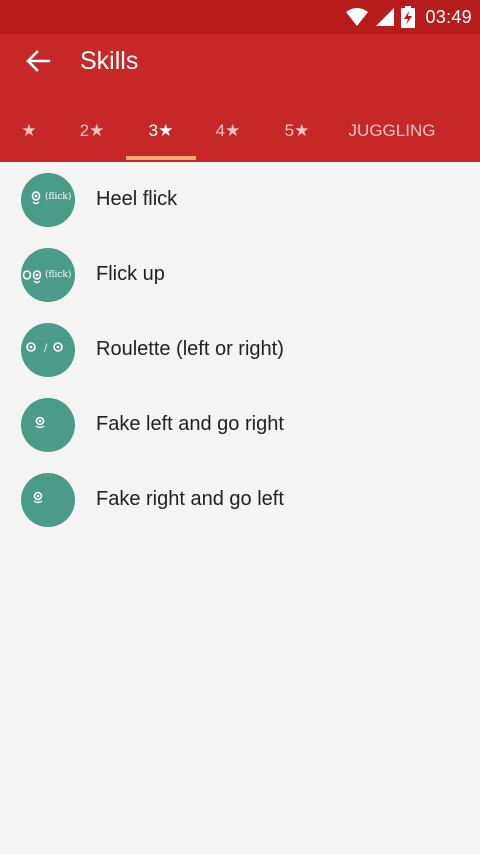 The image size is (480, 854). I want to click on status-bar: 03:49, so click(240, 17).